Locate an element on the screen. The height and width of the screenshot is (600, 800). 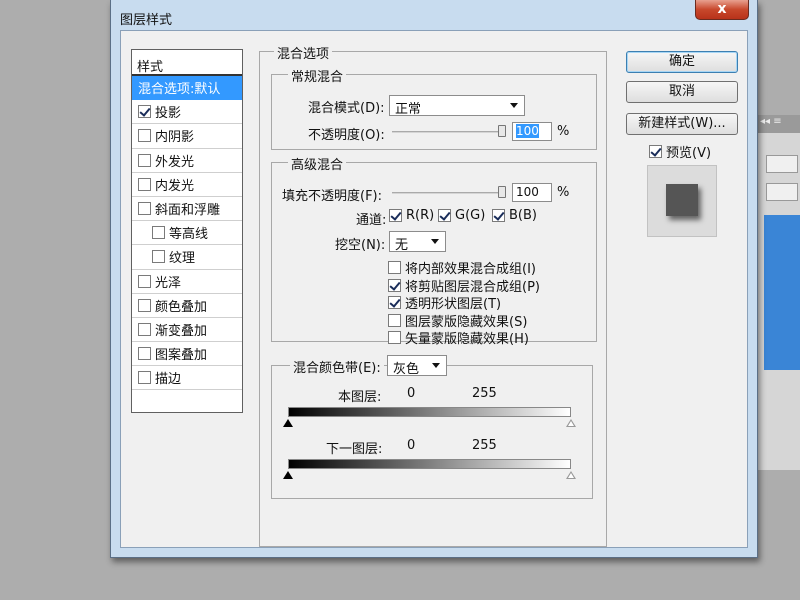
dialog-titlebar: 图层样式 x is located at coordinates (434, 15).